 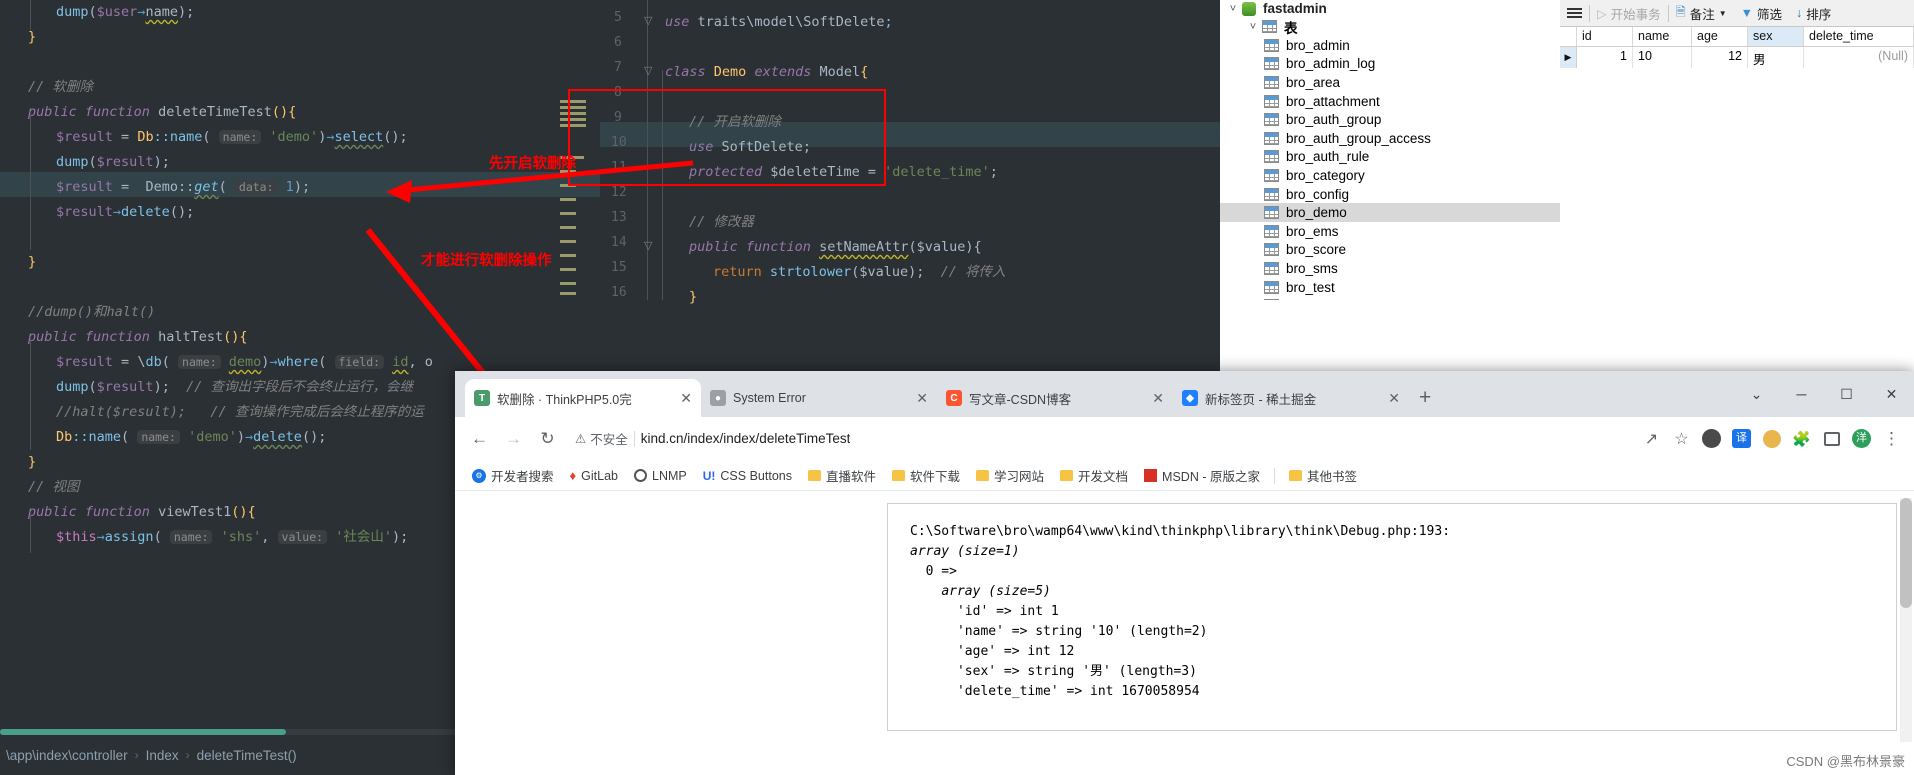 What do you see at coordinates (1859, 57) in the screenshot?
I see `cell-delete-time: (Null)` at bounding box center [1859, 57].